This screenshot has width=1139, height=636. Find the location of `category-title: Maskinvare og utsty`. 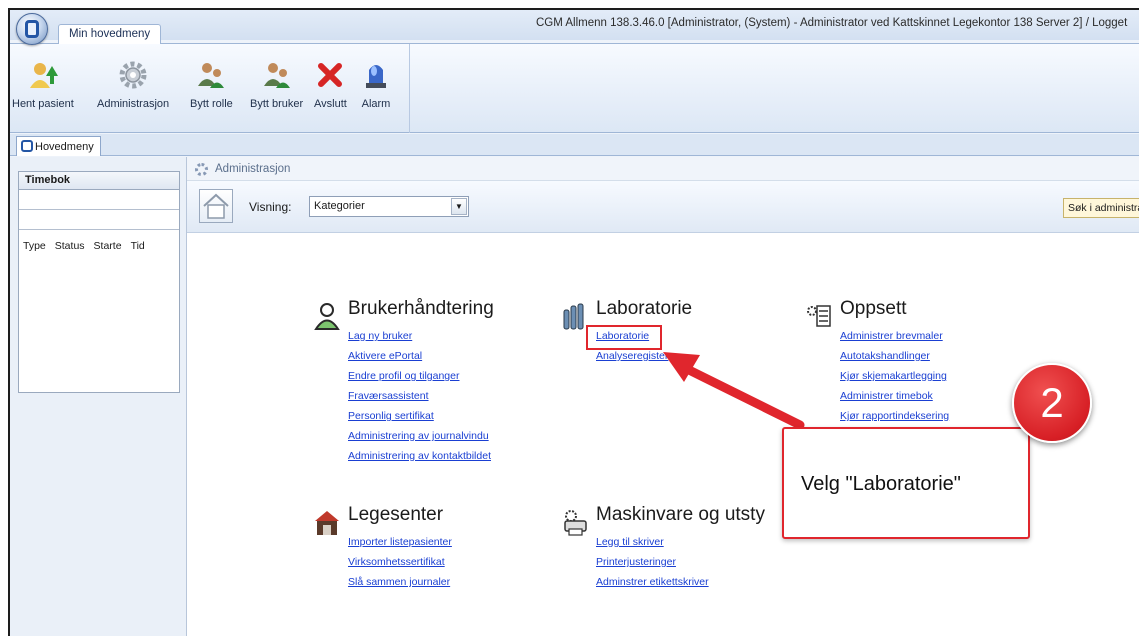

category-title: Maskinvare og utsty is located at coordinates (680, 514).